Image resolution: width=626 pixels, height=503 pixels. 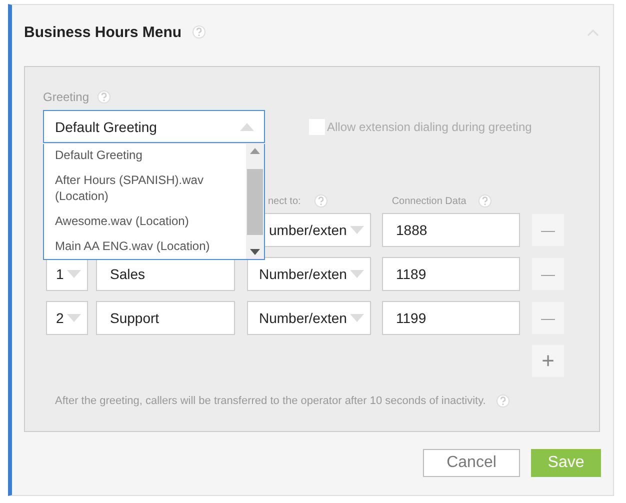 I want to click on dropdown-option: Main AA ENG.wav (Location), so click(x=150, y=246).